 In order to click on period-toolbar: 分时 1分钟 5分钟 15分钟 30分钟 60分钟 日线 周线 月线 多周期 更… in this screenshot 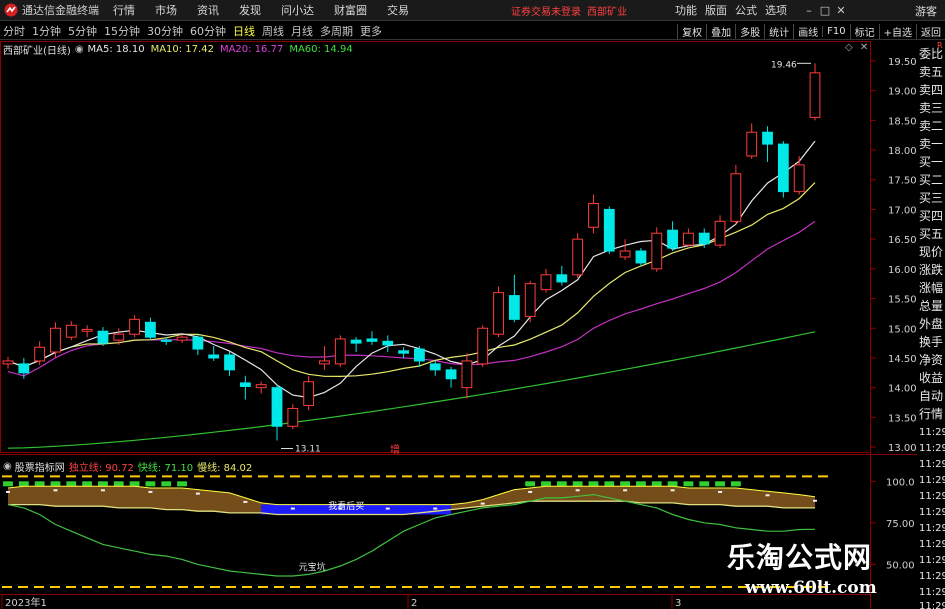, I will do `click(472, 31)`.